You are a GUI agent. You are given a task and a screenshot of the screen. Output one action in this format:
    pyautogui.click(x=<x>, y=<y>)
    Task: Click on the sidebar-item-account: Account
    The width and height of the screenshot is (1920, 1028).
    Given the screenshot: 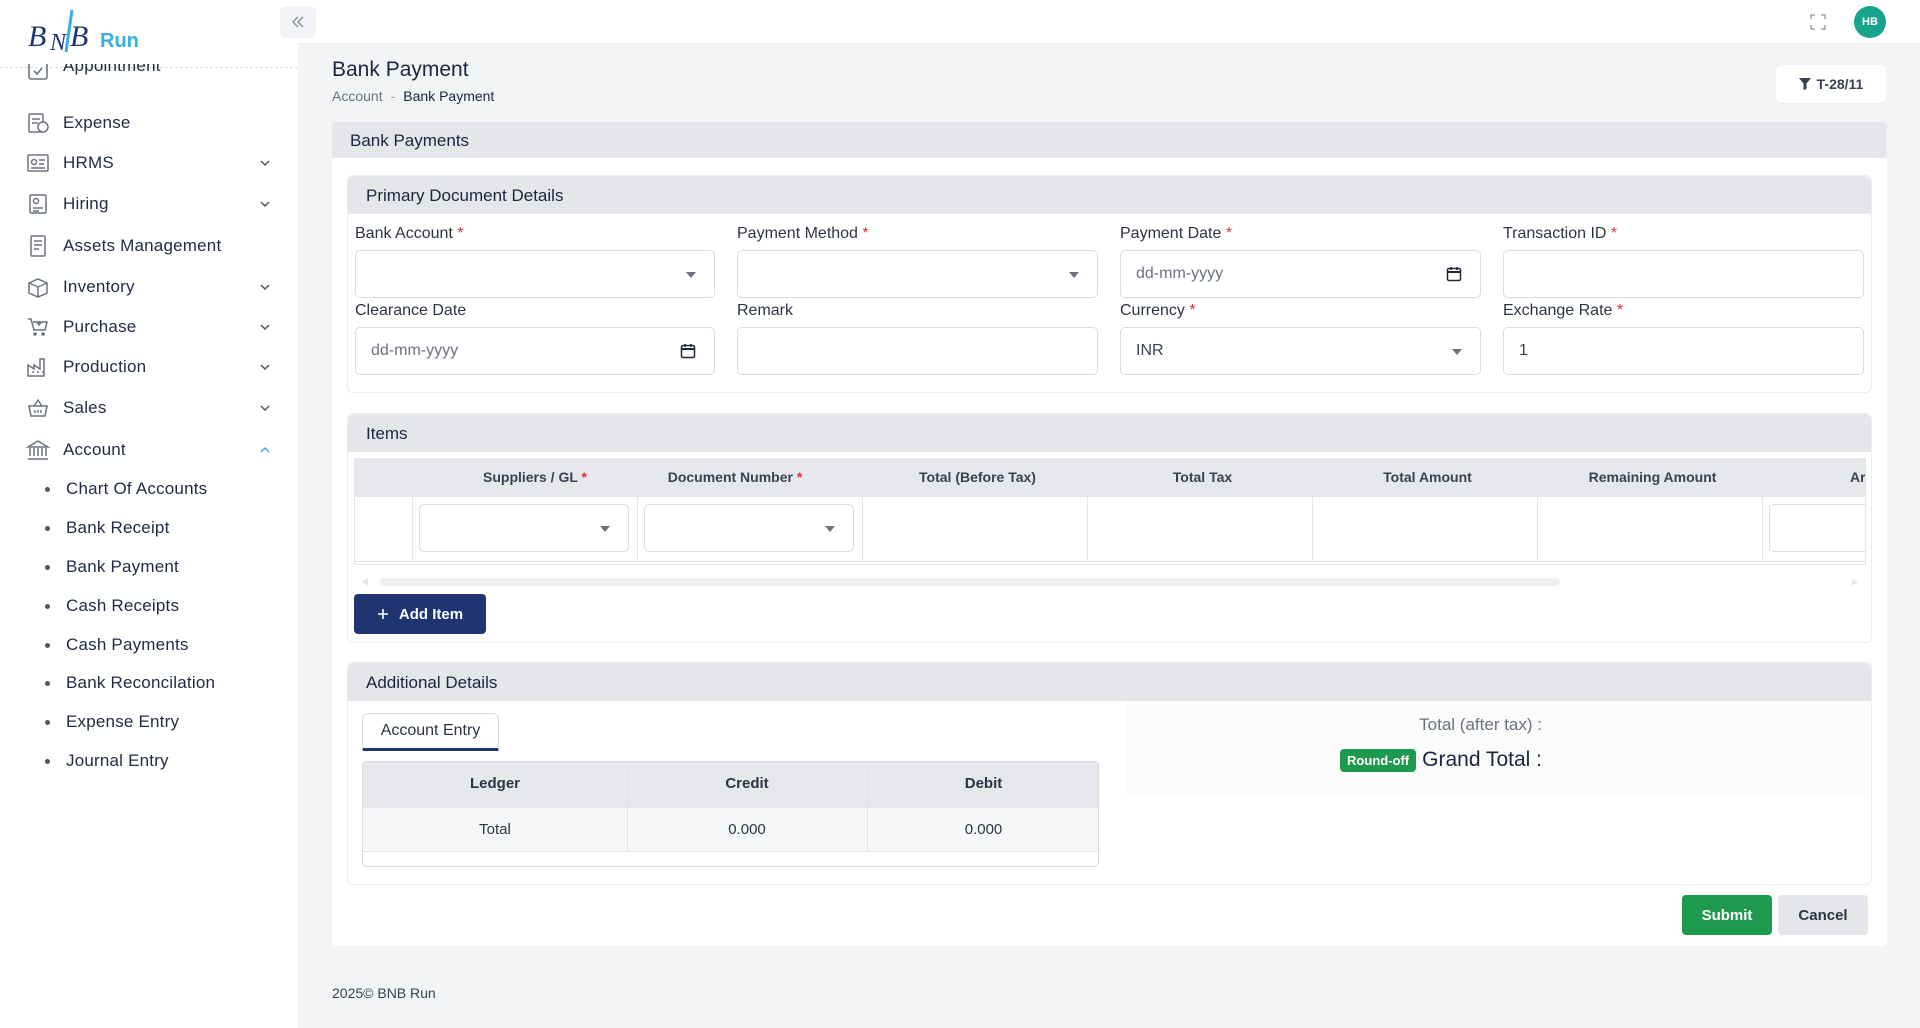 What is the action you would take?
    pyautogui.click(x=151, y=450)
    